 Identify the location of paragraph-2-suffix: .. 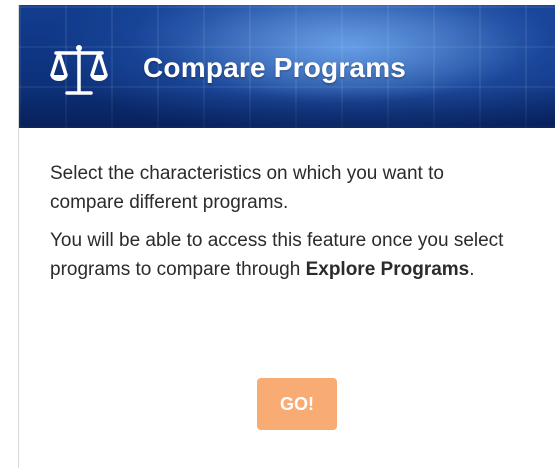
(472, 269).